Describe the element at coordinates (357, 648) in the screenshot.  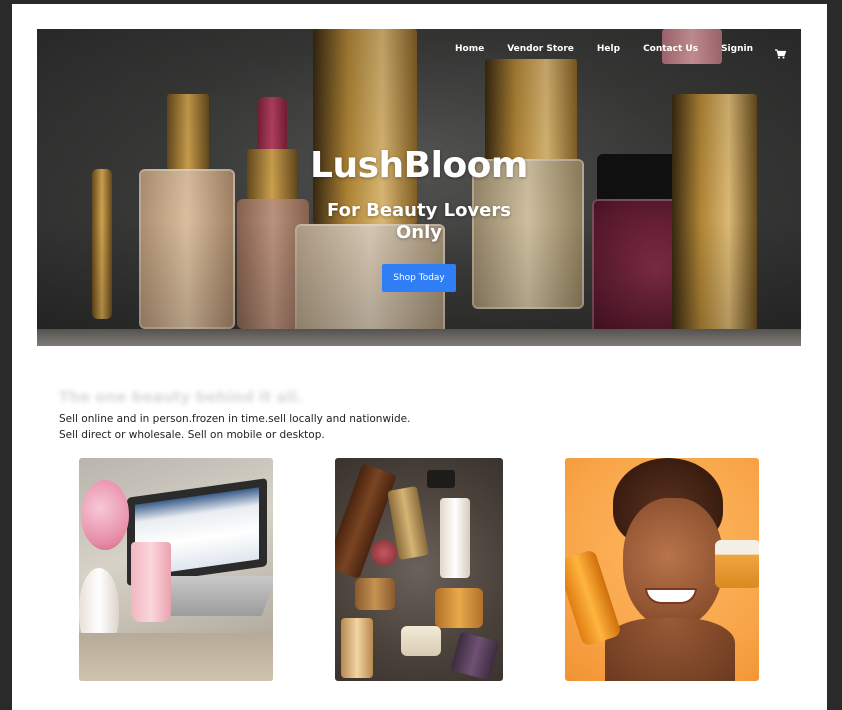
I see `tan-bottle-decoration` at that location.